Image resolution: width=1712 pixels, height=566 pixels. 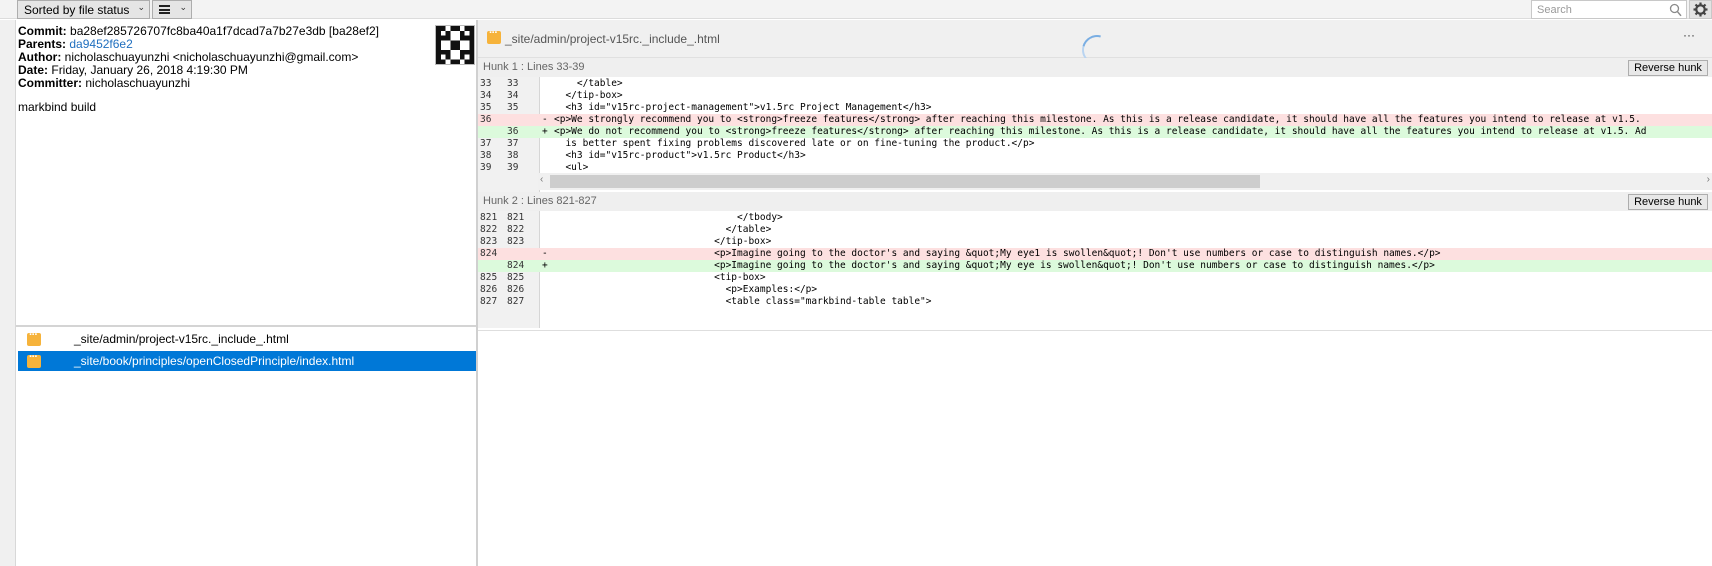 I want to click on diff-line-context: </tbody>, so click(x=1126, y=218).